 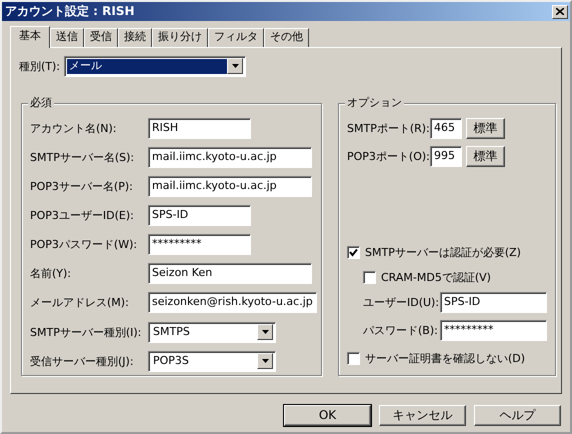 What do you see at coordinates (41, 103) in the screenshot?
I see `group-title: 必須` at bounding box center [41, 103].